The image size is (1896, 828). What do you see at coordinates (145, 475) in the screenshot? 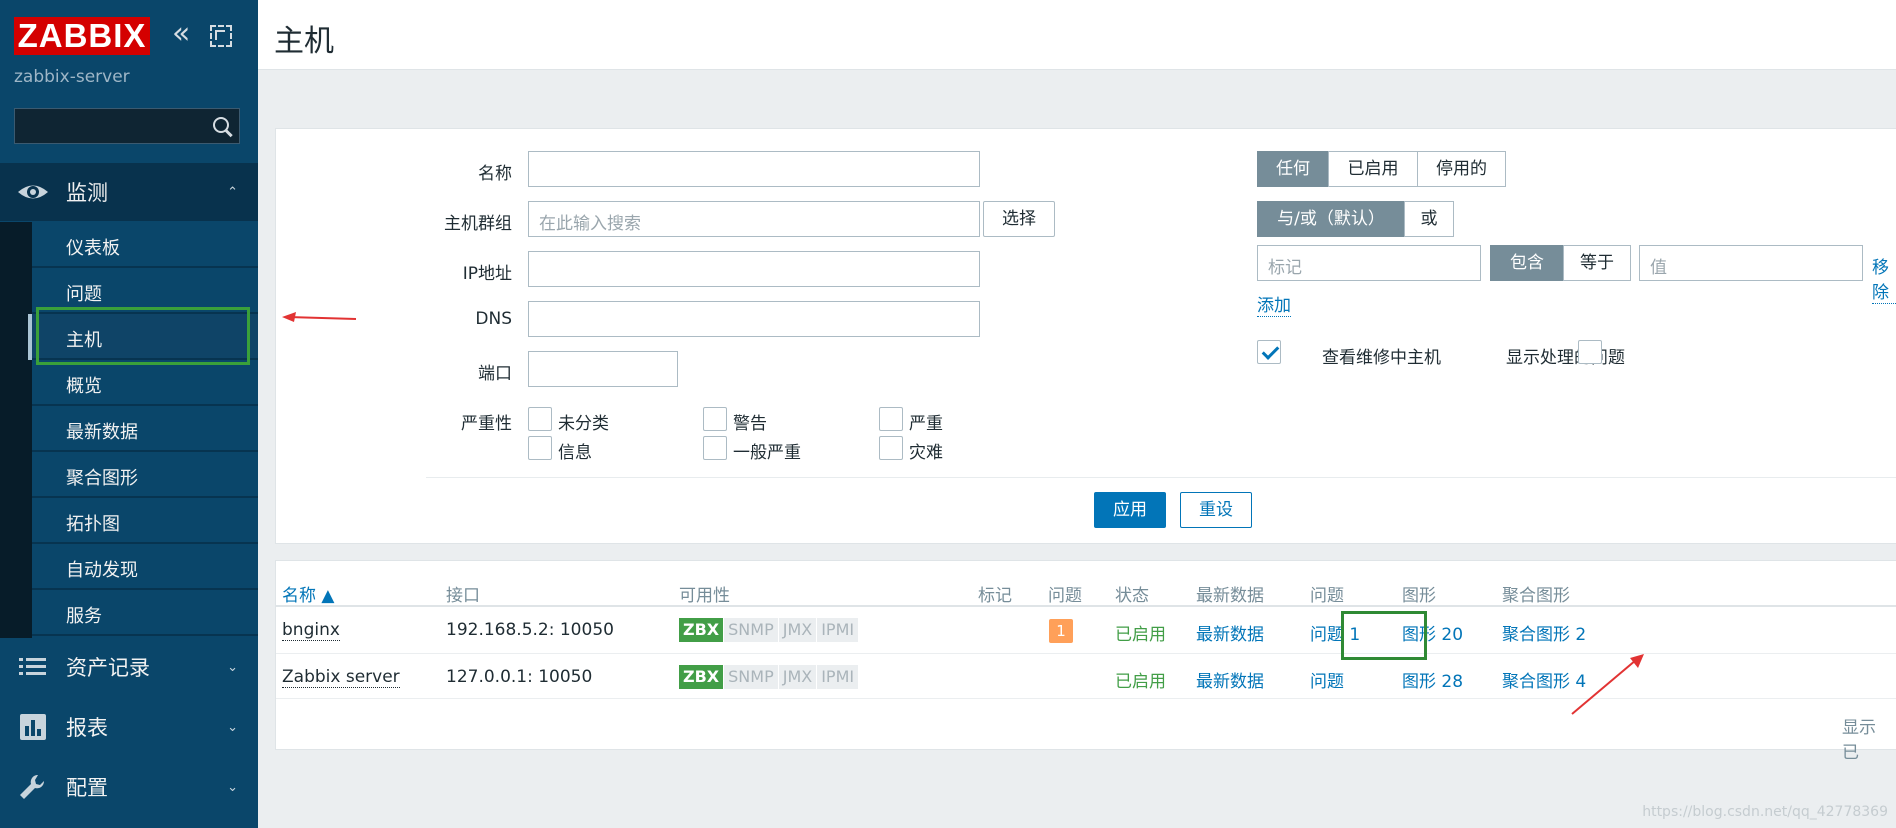
I see `submenu-screens: 聚合图形` at bounding box center [145, 475].